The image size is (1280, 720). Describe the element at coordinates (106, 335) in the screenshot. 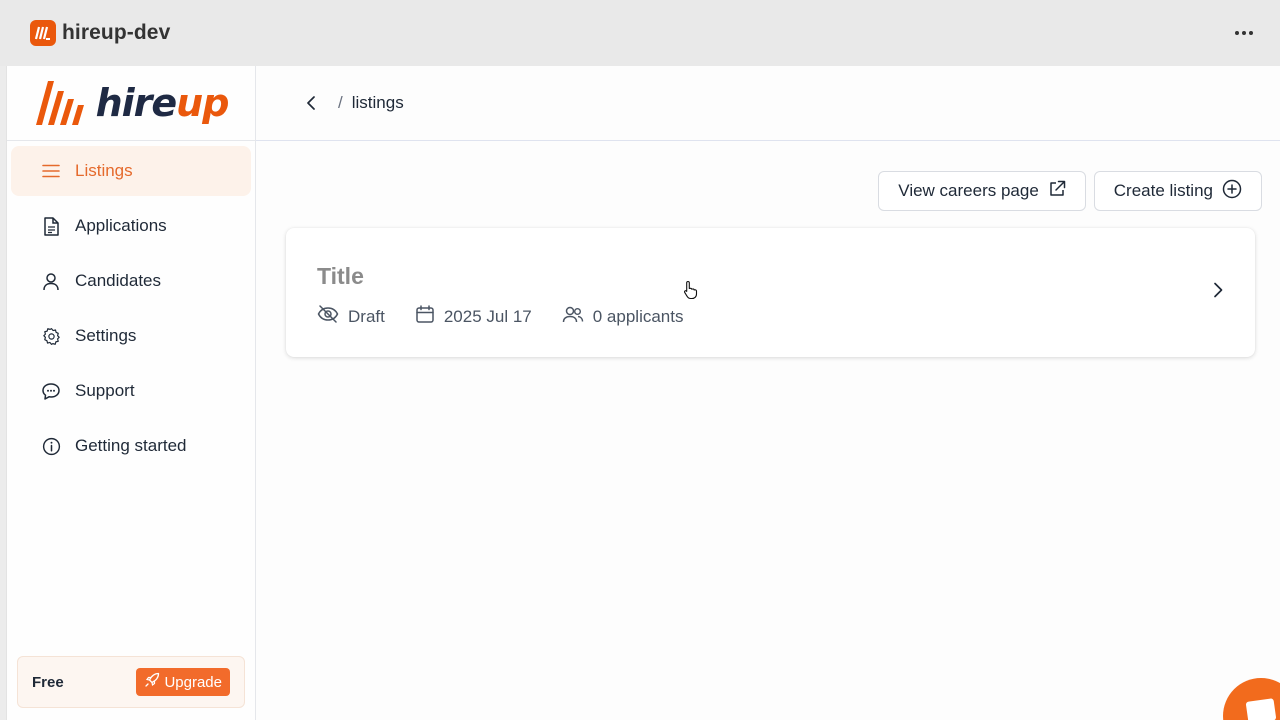

I see `sidebar-item-label: Settings` at that location.